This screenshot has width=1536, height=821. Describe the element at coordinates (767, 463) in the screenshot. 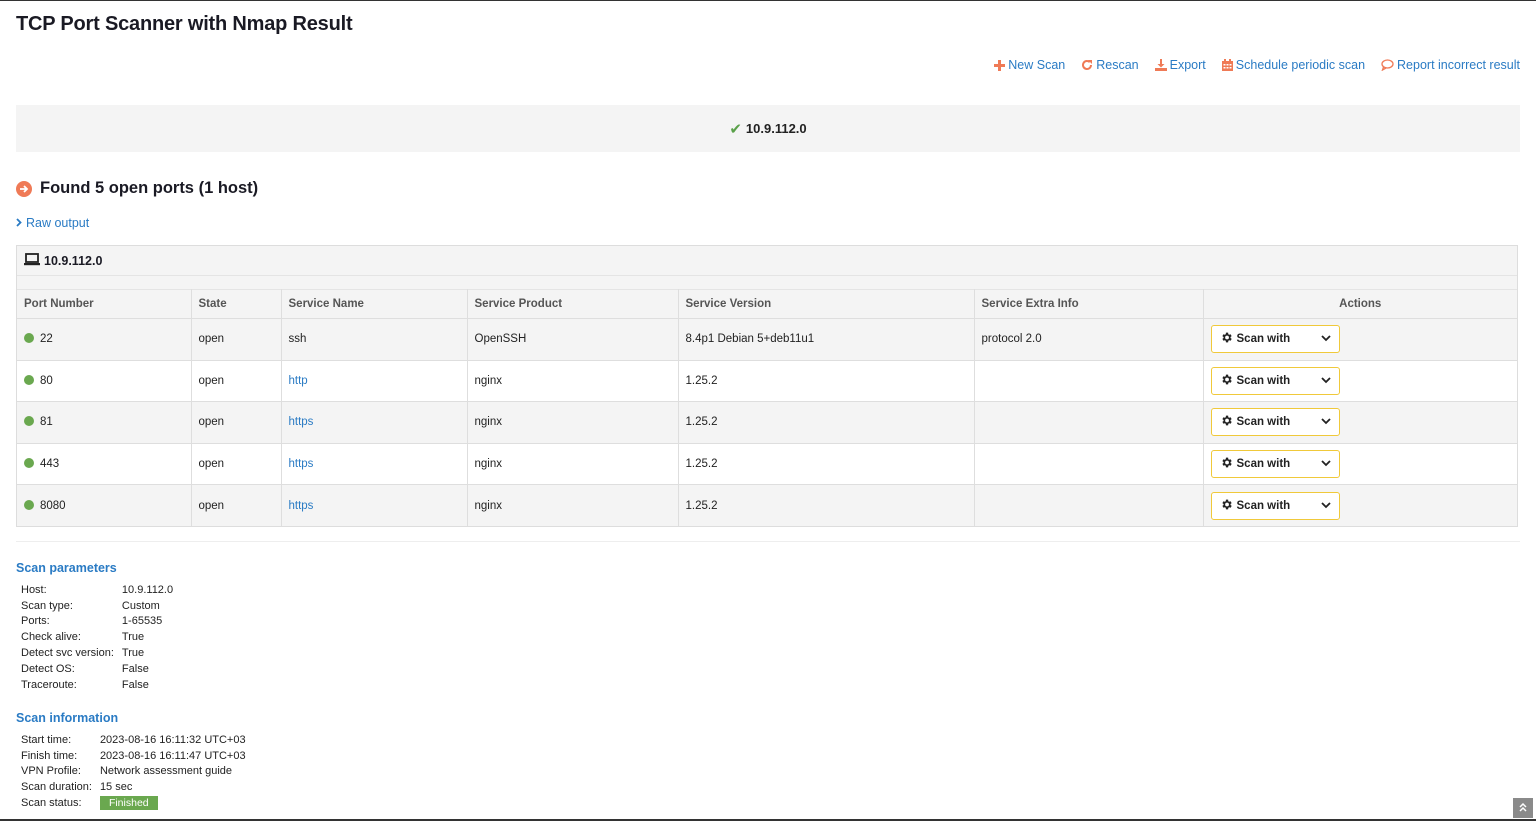

I see `table-row: 443 open https nginx 1.25.2 Scan with` at that location.